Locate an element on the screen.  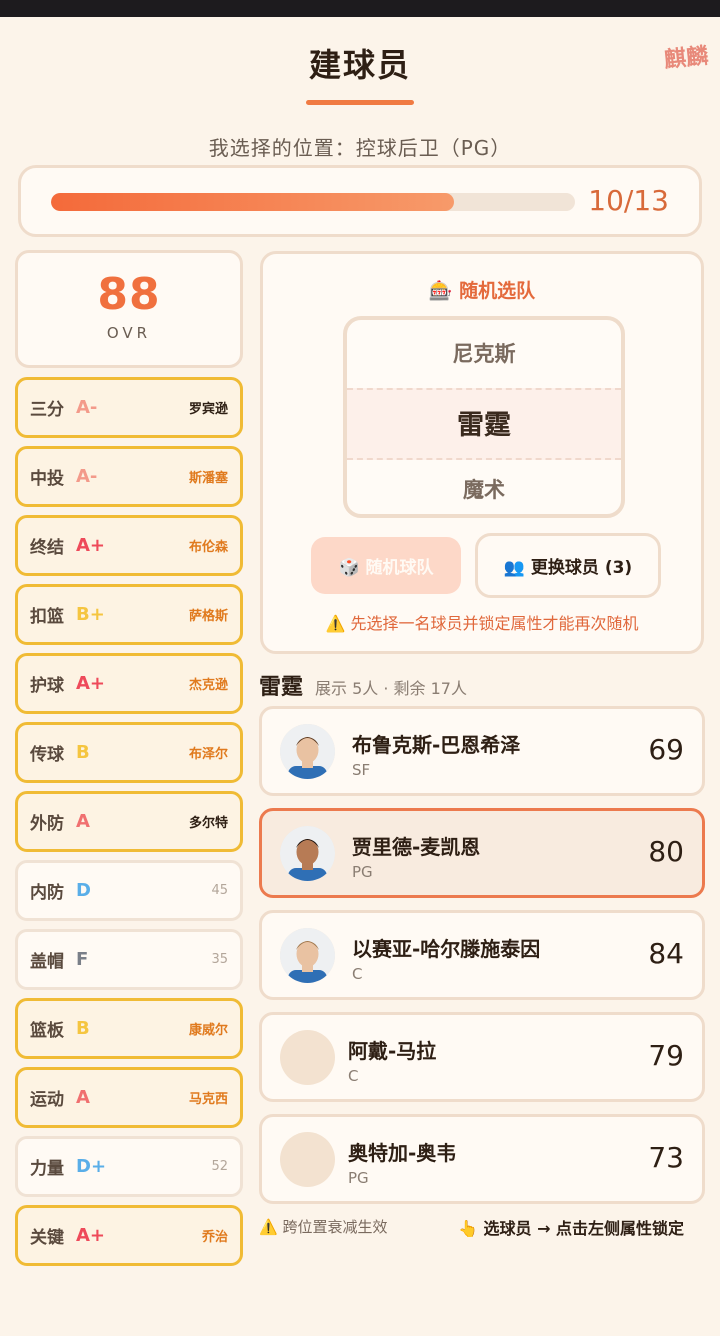
player-name: 贾里德-麦凯恩 is located at coordinates (416, 847).